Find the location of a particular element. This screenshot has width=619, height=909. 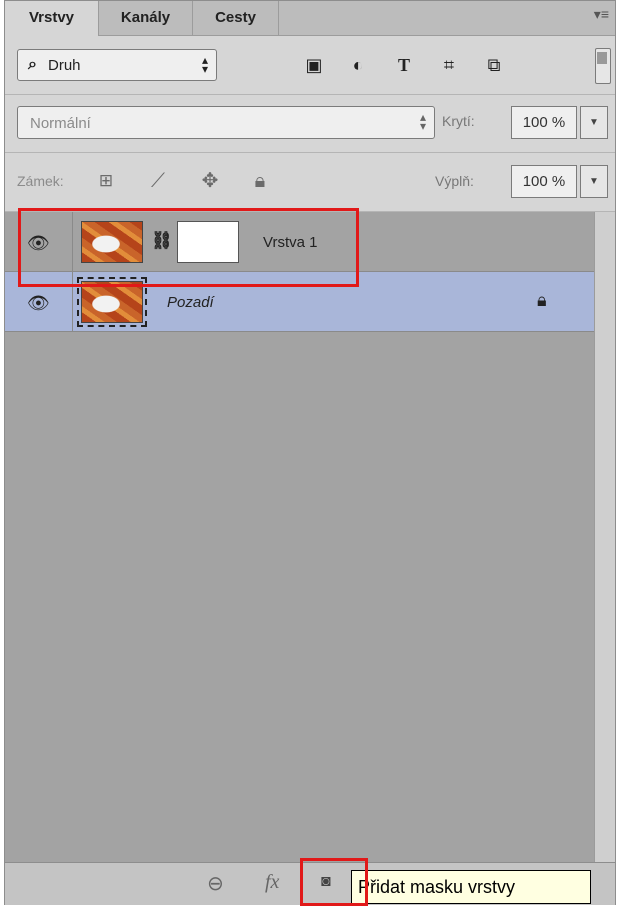

type-filter-icon: T is located at coordinates (404, 65).